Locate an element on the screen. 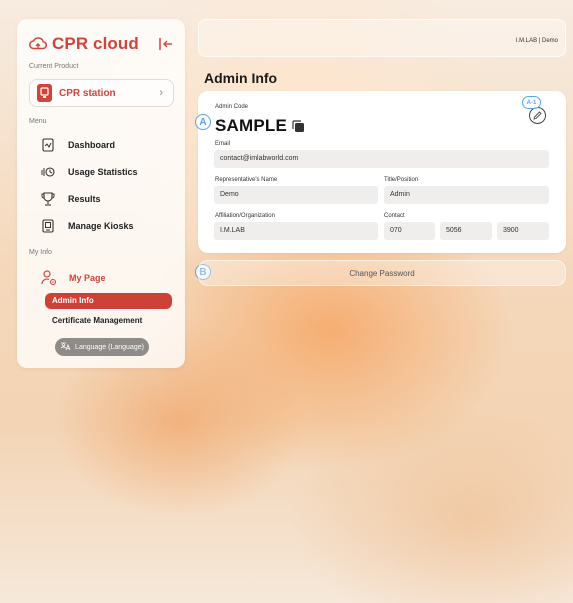  pencil-icon is located at coordinates (537, 115).